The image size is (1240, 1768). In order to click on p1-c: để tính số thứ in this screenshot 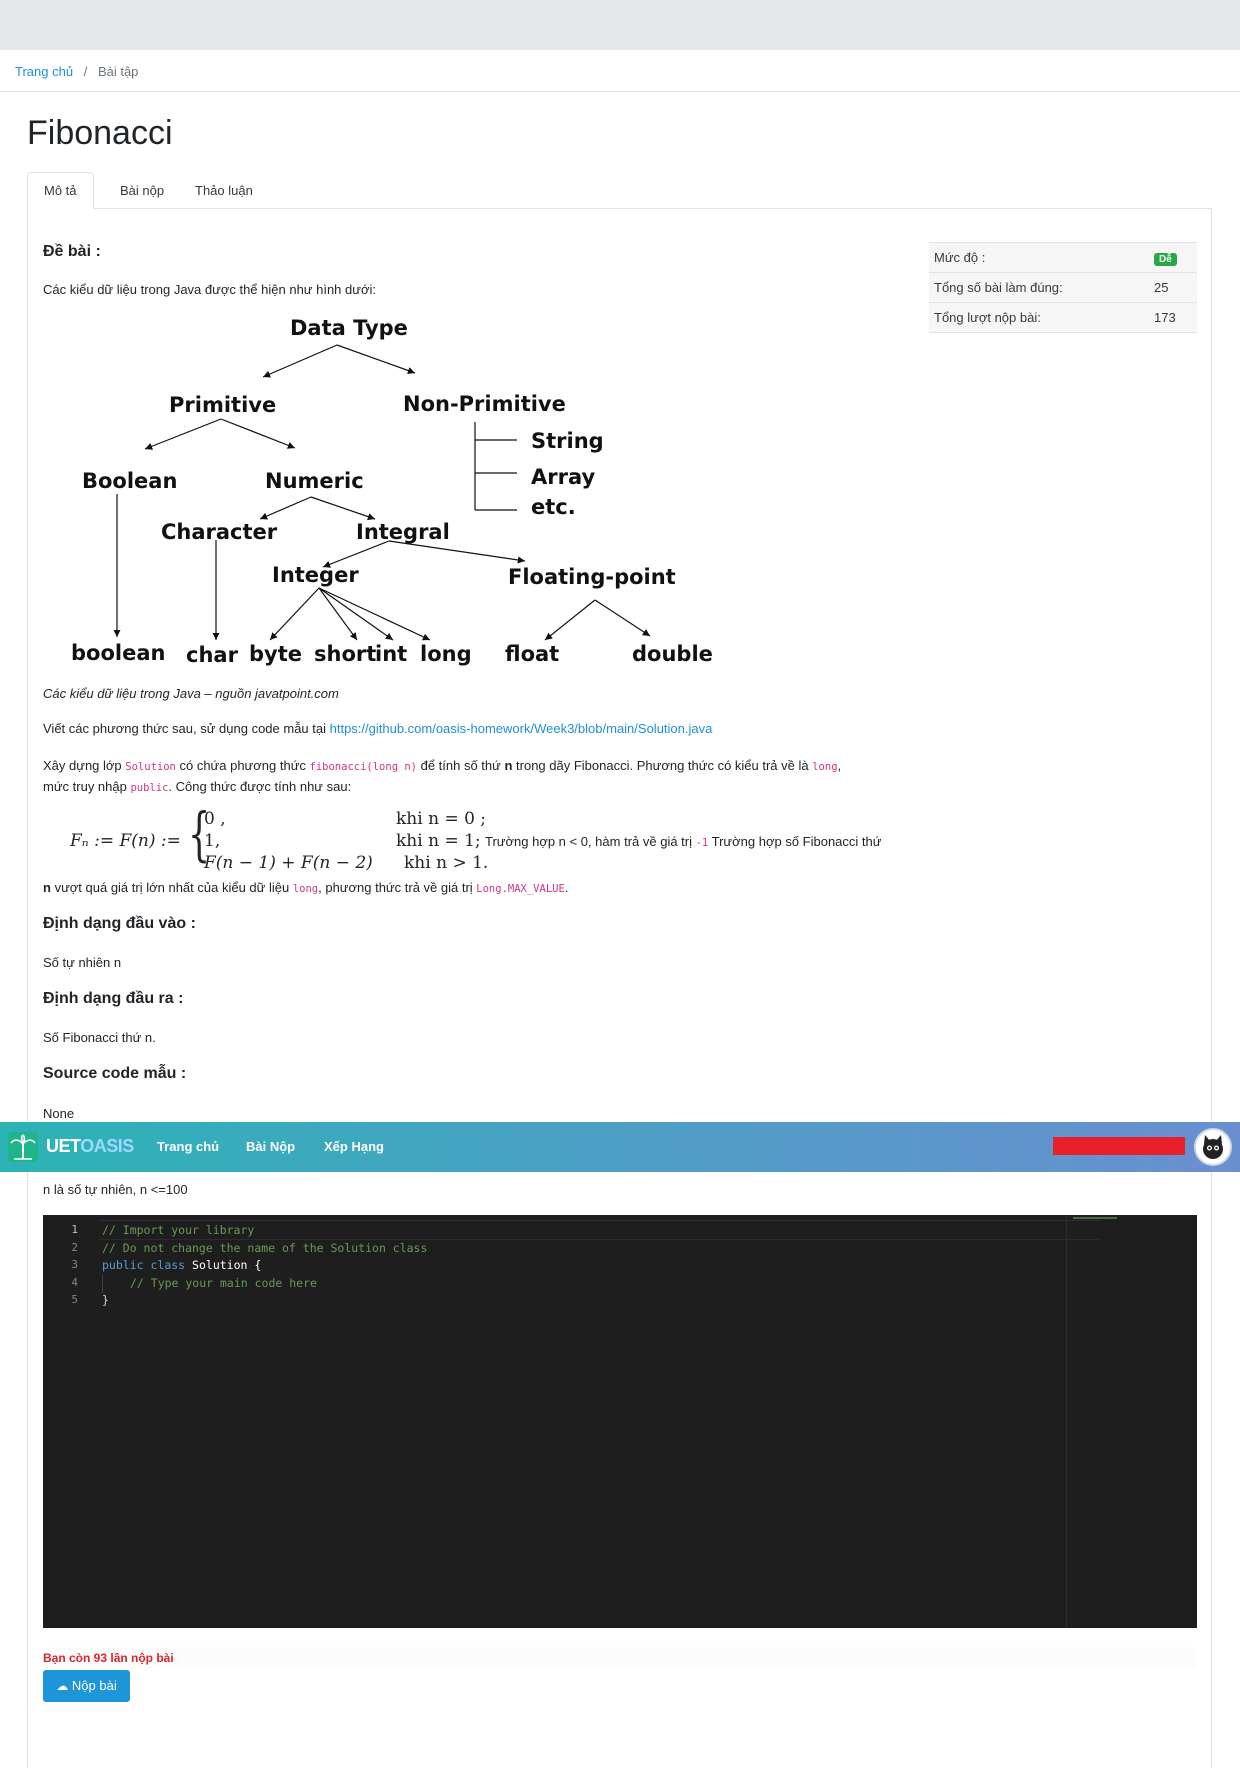, I will do `click(460, 765)`.